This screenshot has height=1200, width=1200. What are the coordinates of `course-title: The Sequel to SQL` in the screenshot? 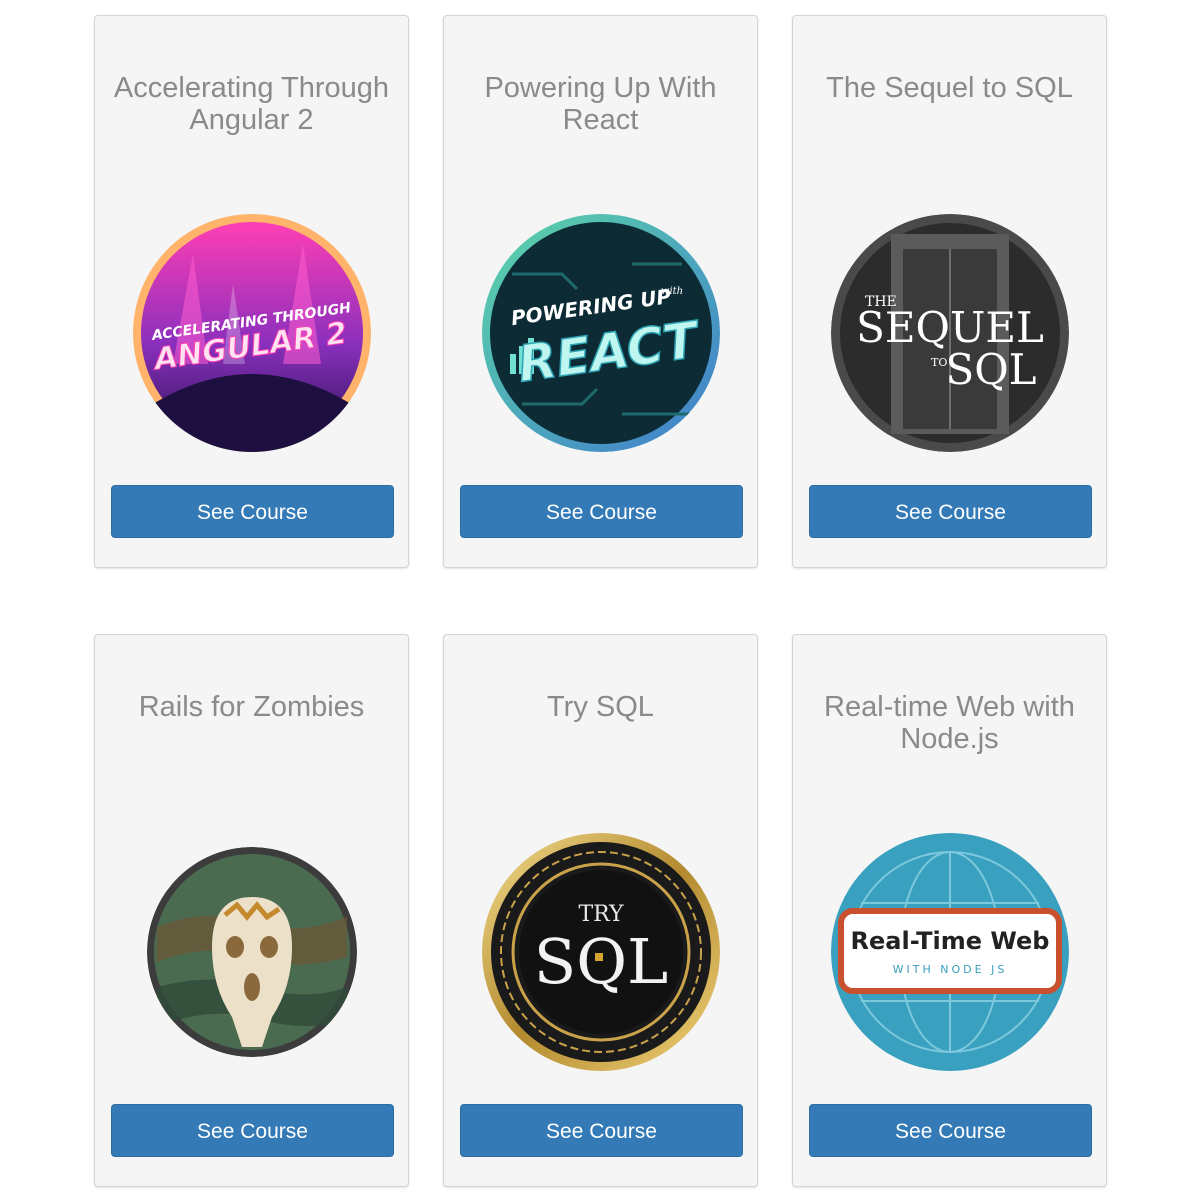 It's located at (949, 88).